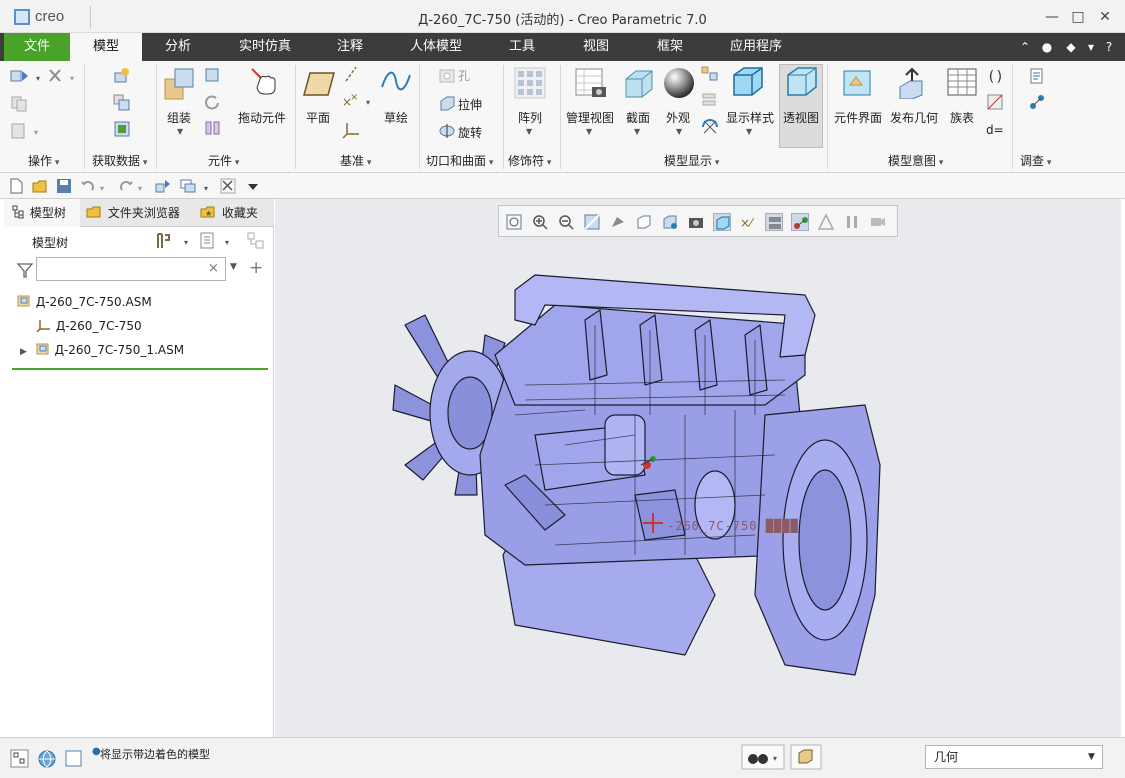 This screenshot has width=1125, height=778. What do you see at coordinates (591, 84) in the screenshot?
I see `manage-views-icon` at bounding box center [591, 84].